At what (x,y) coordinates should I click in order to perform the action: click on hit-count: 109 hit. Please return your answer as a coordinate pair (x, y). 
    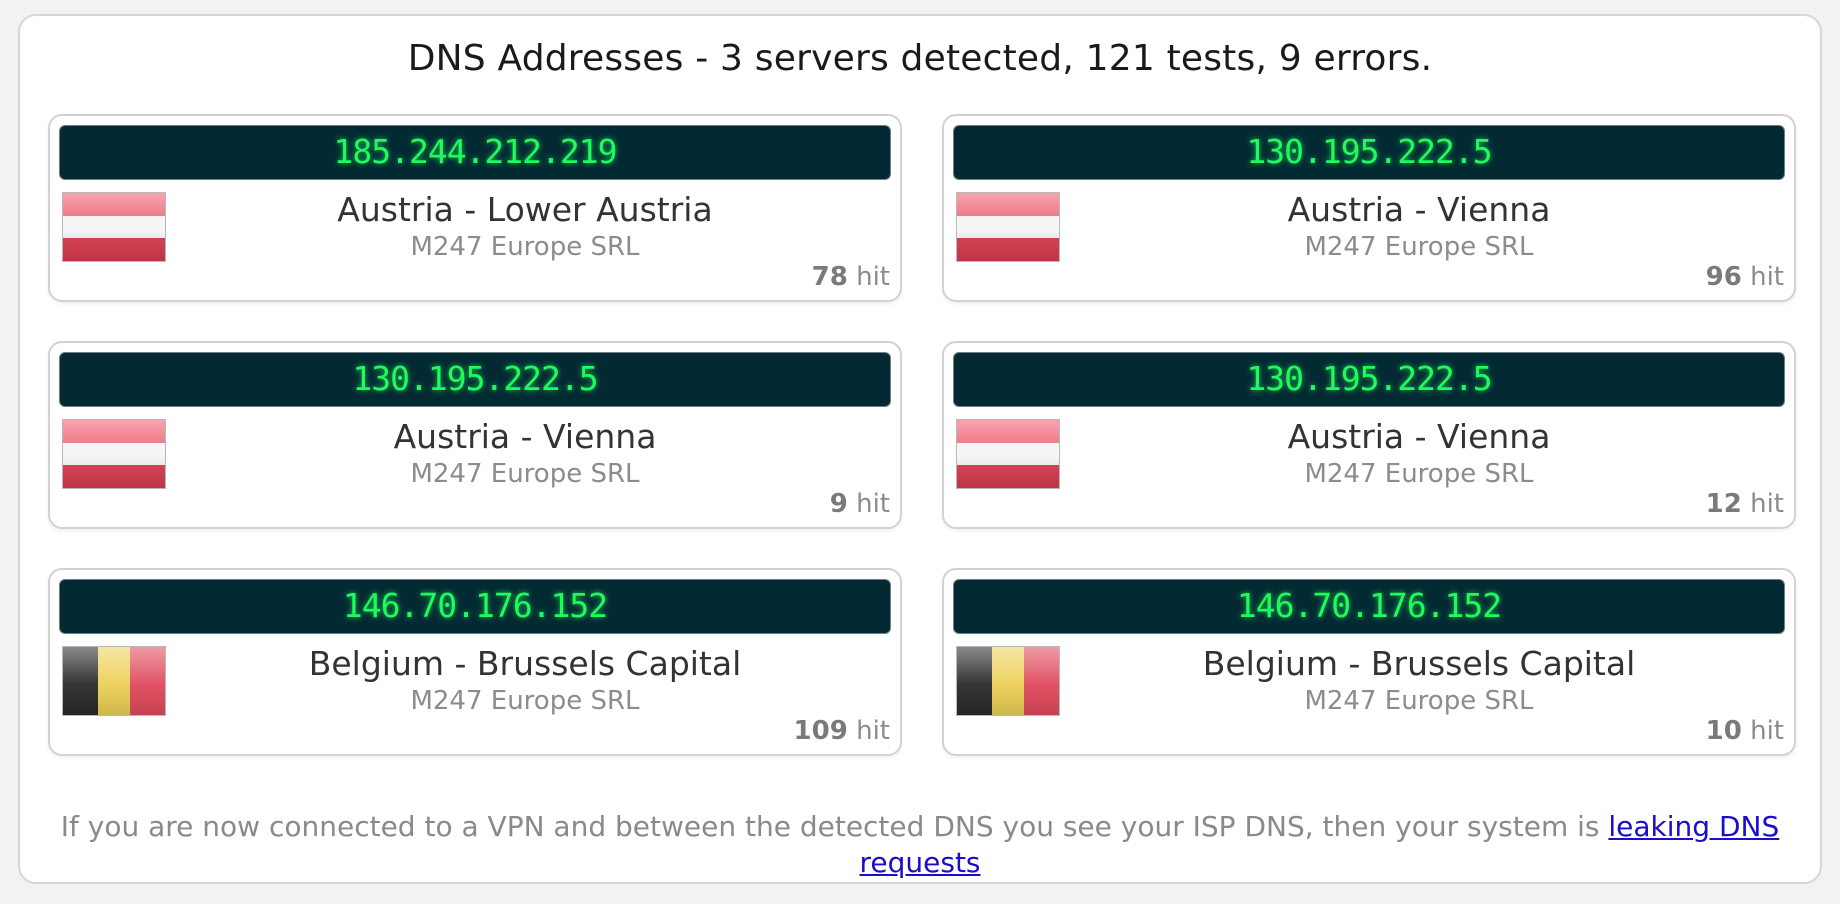
    Looking at the image, I should click on (842, 731).